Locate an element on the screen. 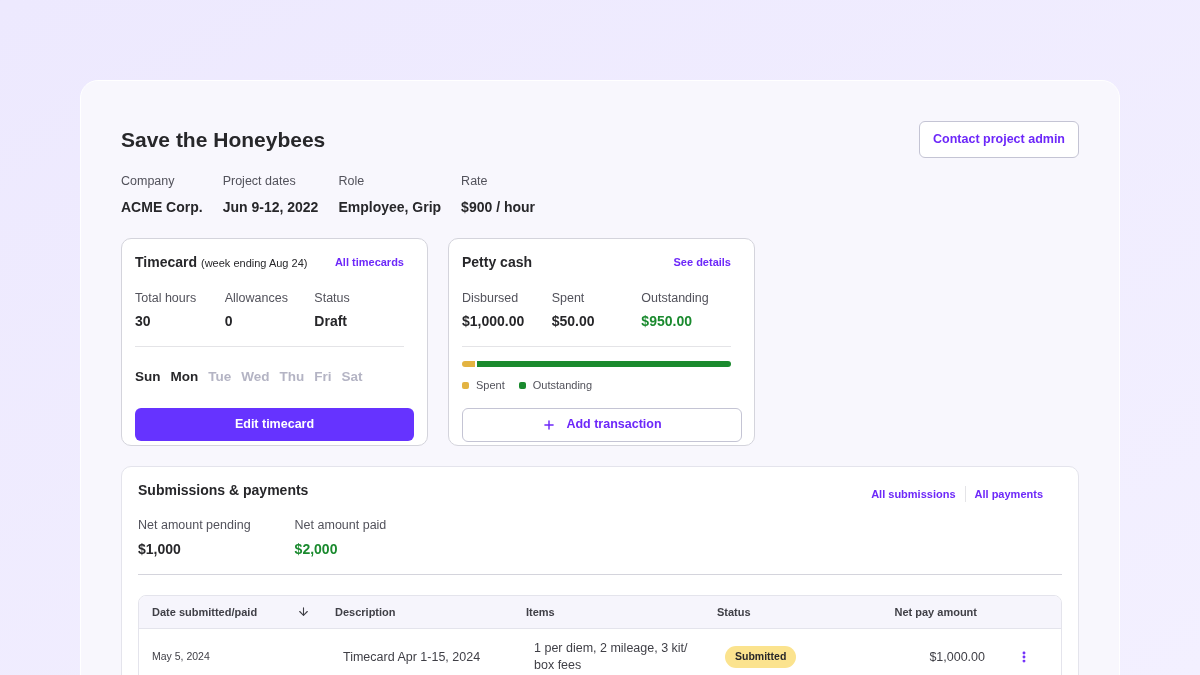 This screenshot has width=1200, height=675. column-header: Items is located at coordinates (541, 612).